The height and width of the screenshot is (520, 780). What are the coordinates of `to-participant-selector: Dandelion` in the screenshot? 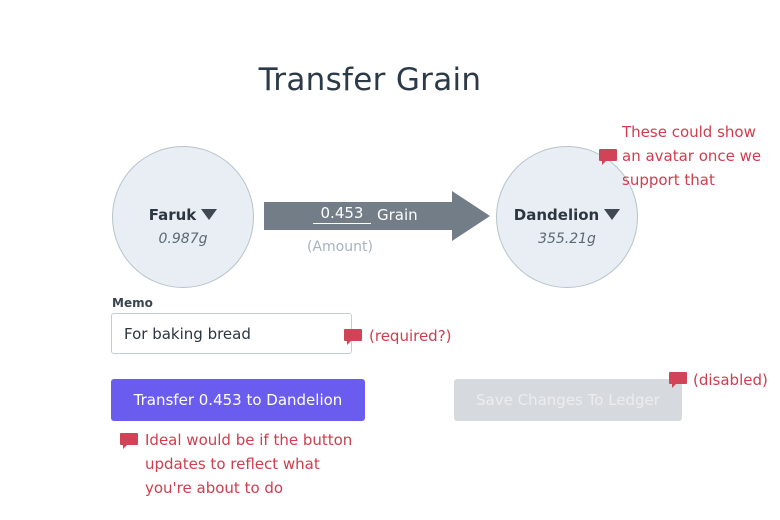 It's located at (567, 215).